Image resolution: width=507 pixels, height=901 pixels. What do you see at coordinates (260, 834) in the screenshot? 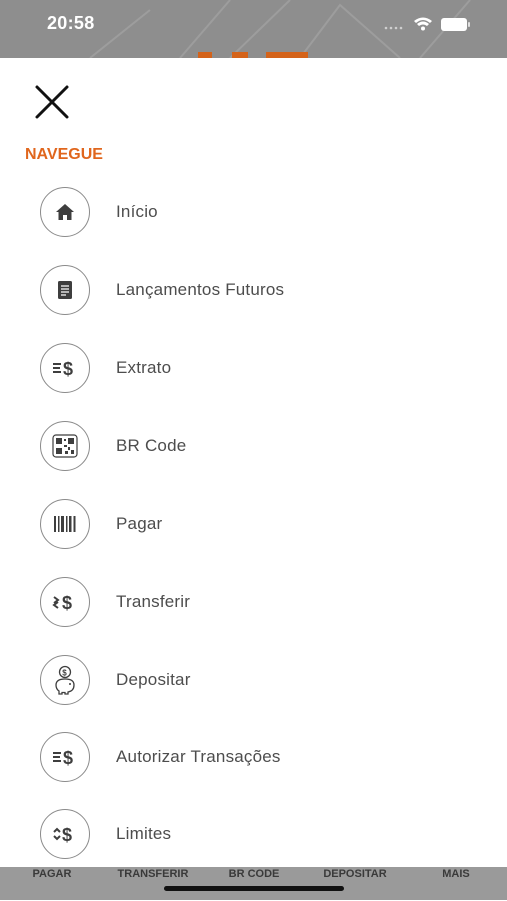
I see `menu-item-limites: $ Limites` at bounding box center [260, 834].